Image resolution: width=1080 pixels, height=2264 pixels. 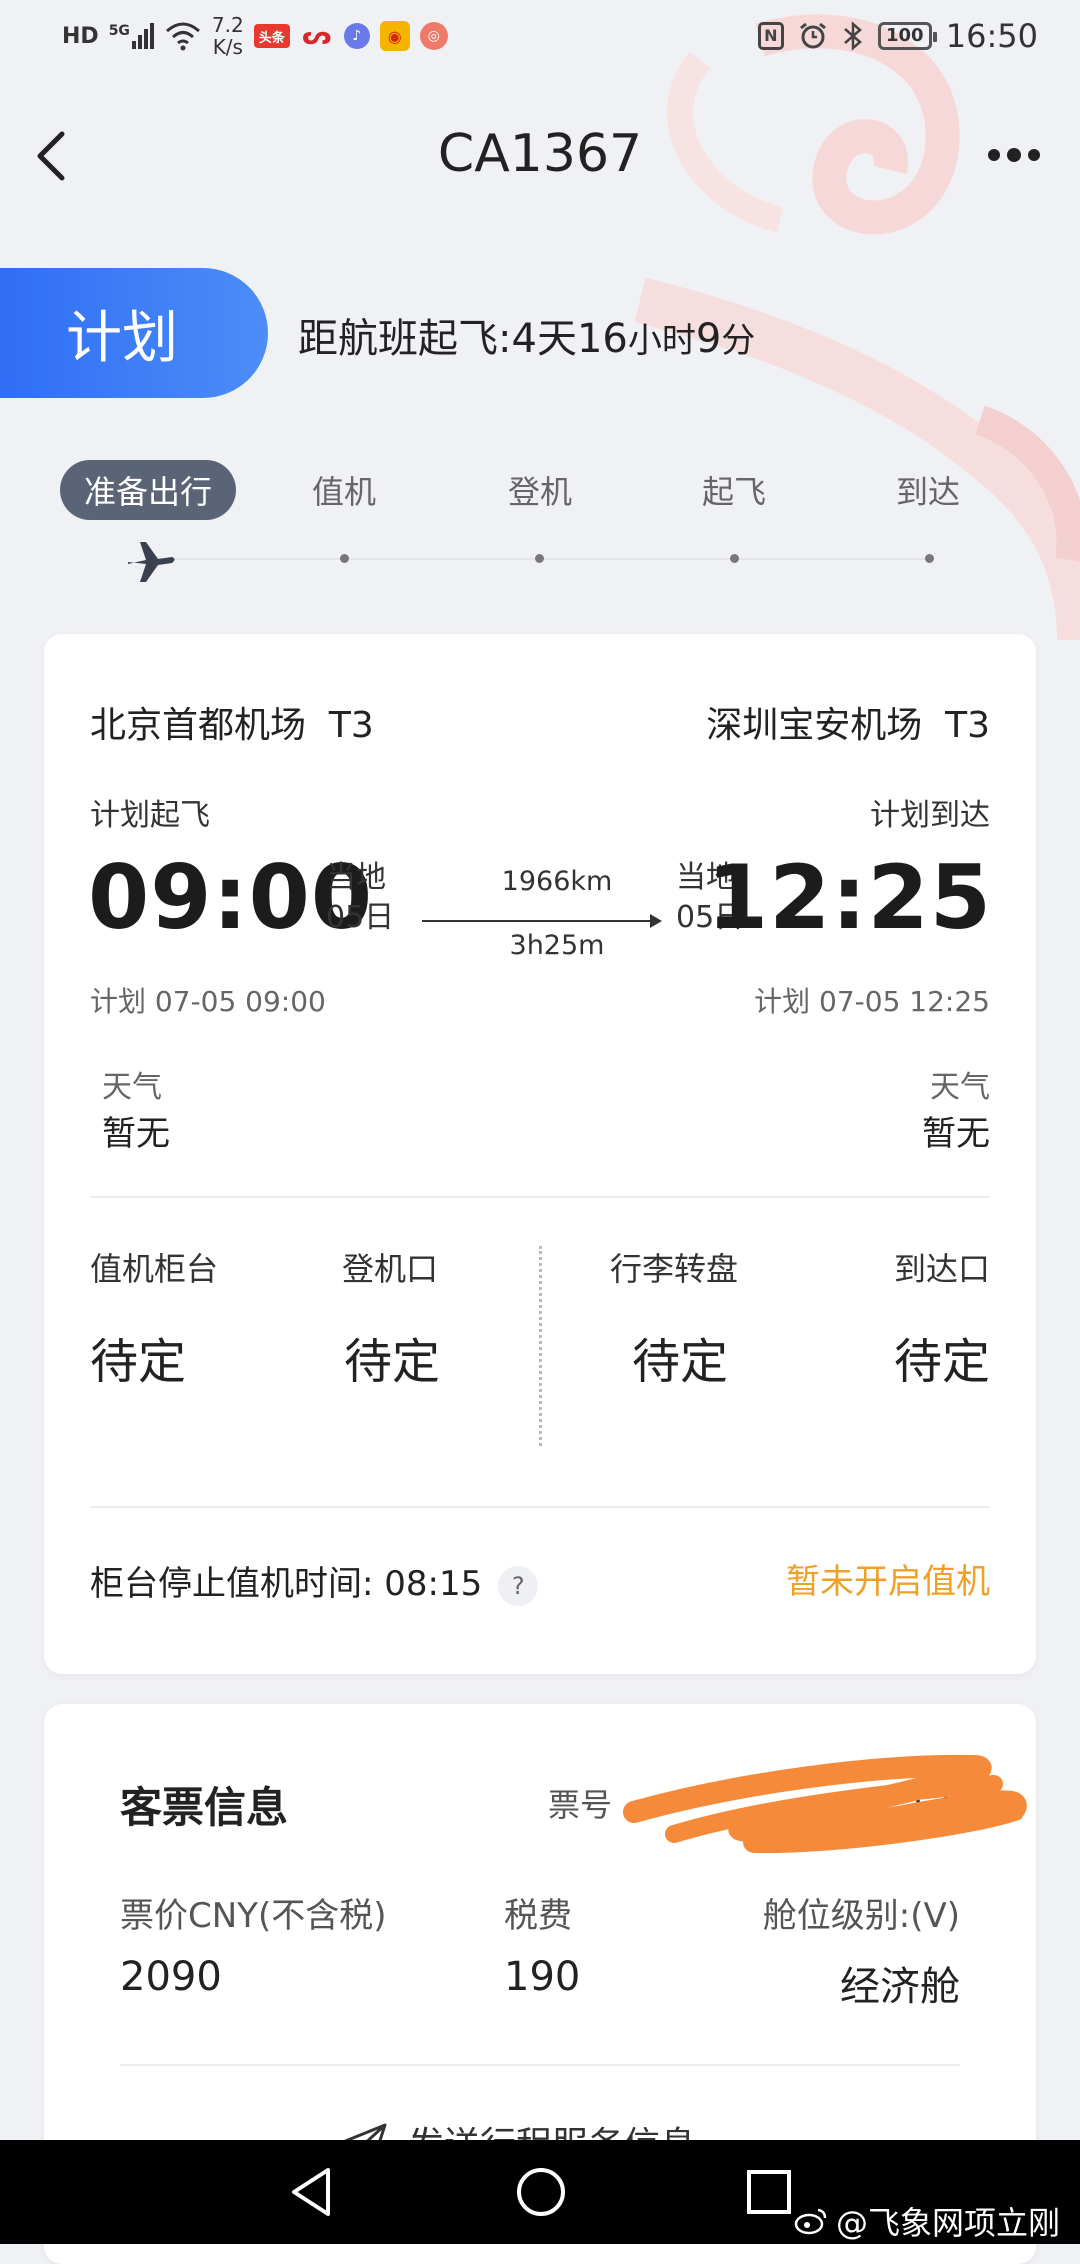 I want to click on battery-icon: 100, so click(x=907, y=36).